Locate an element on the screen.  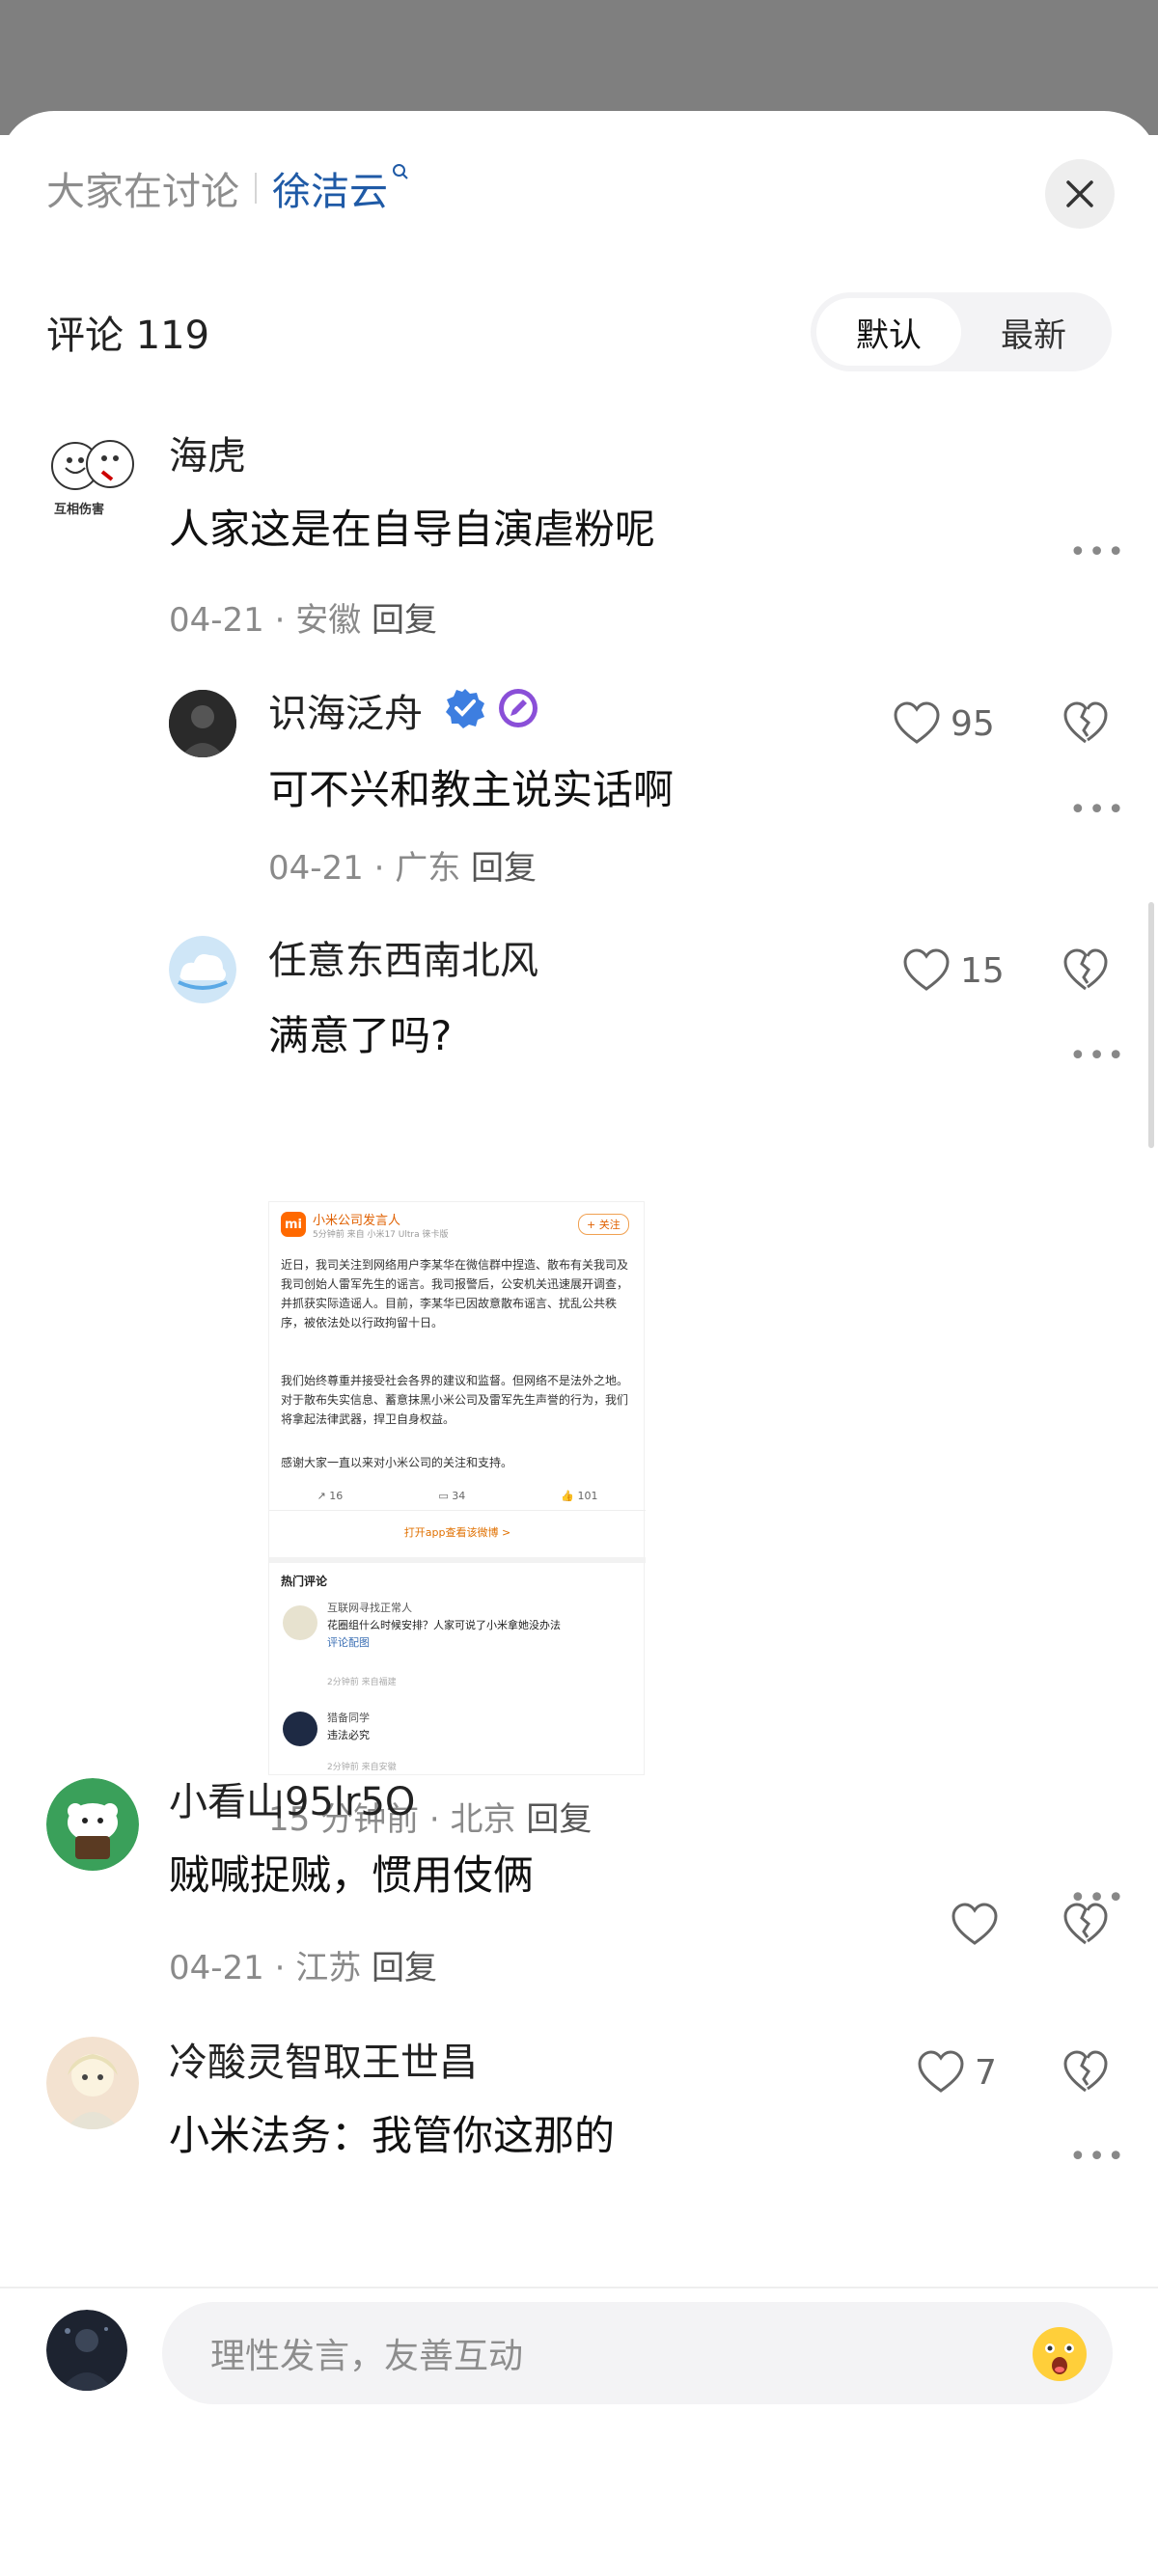
comment-location: 江苏 is located at coordinates (328, 1968).